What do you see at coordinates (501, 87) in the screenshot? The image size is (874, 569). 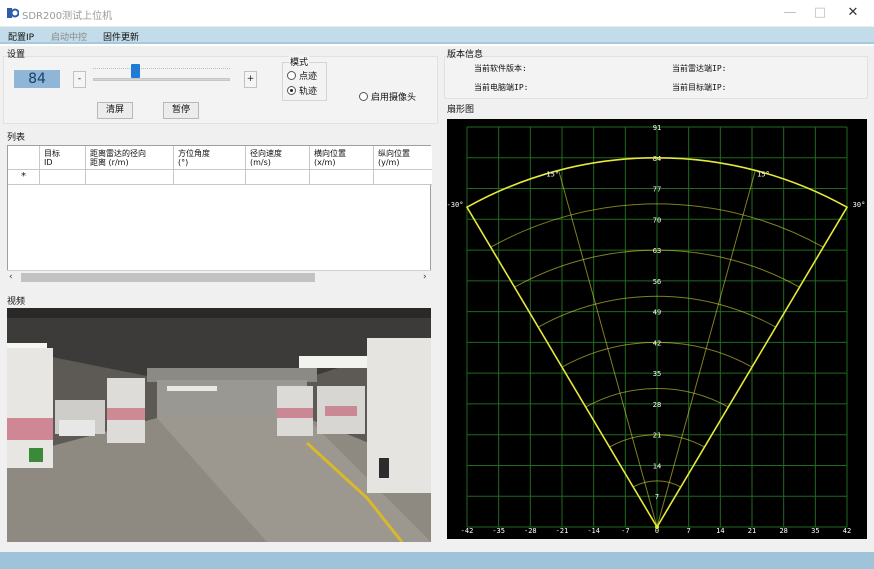 I see `pc-ip-label: 当前电脑端IP:` at bounding box center [501, 87].